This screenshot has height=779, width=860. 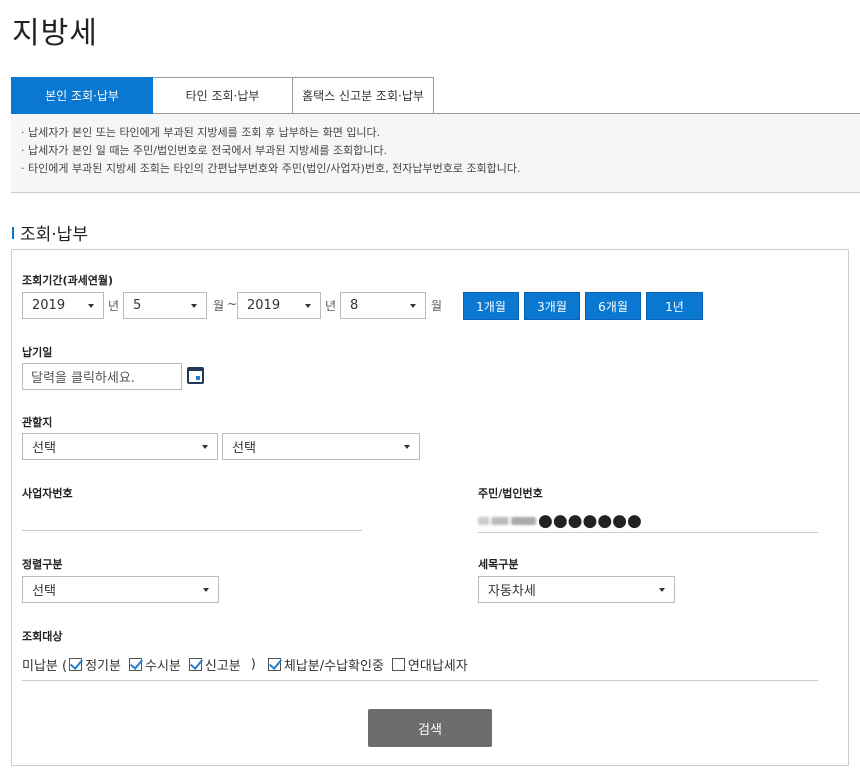 I want to click on period-label: 조회기간(과세연월), so click(x=68, y=280).